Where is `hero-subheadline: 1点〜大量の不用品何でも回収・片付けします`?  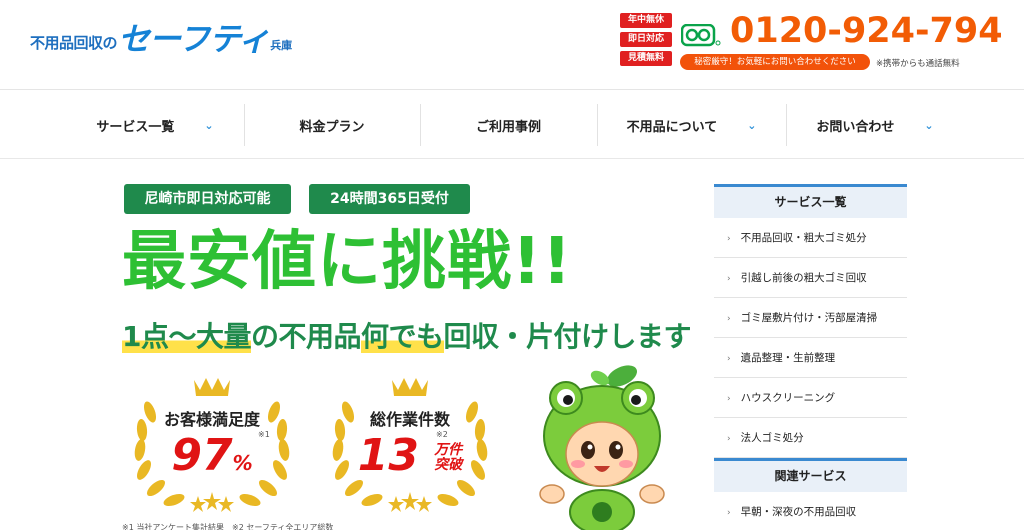
hero-subheadline: 1点〜大量の不用品何でも回収・片付けします is located at coordinates (407, 337).